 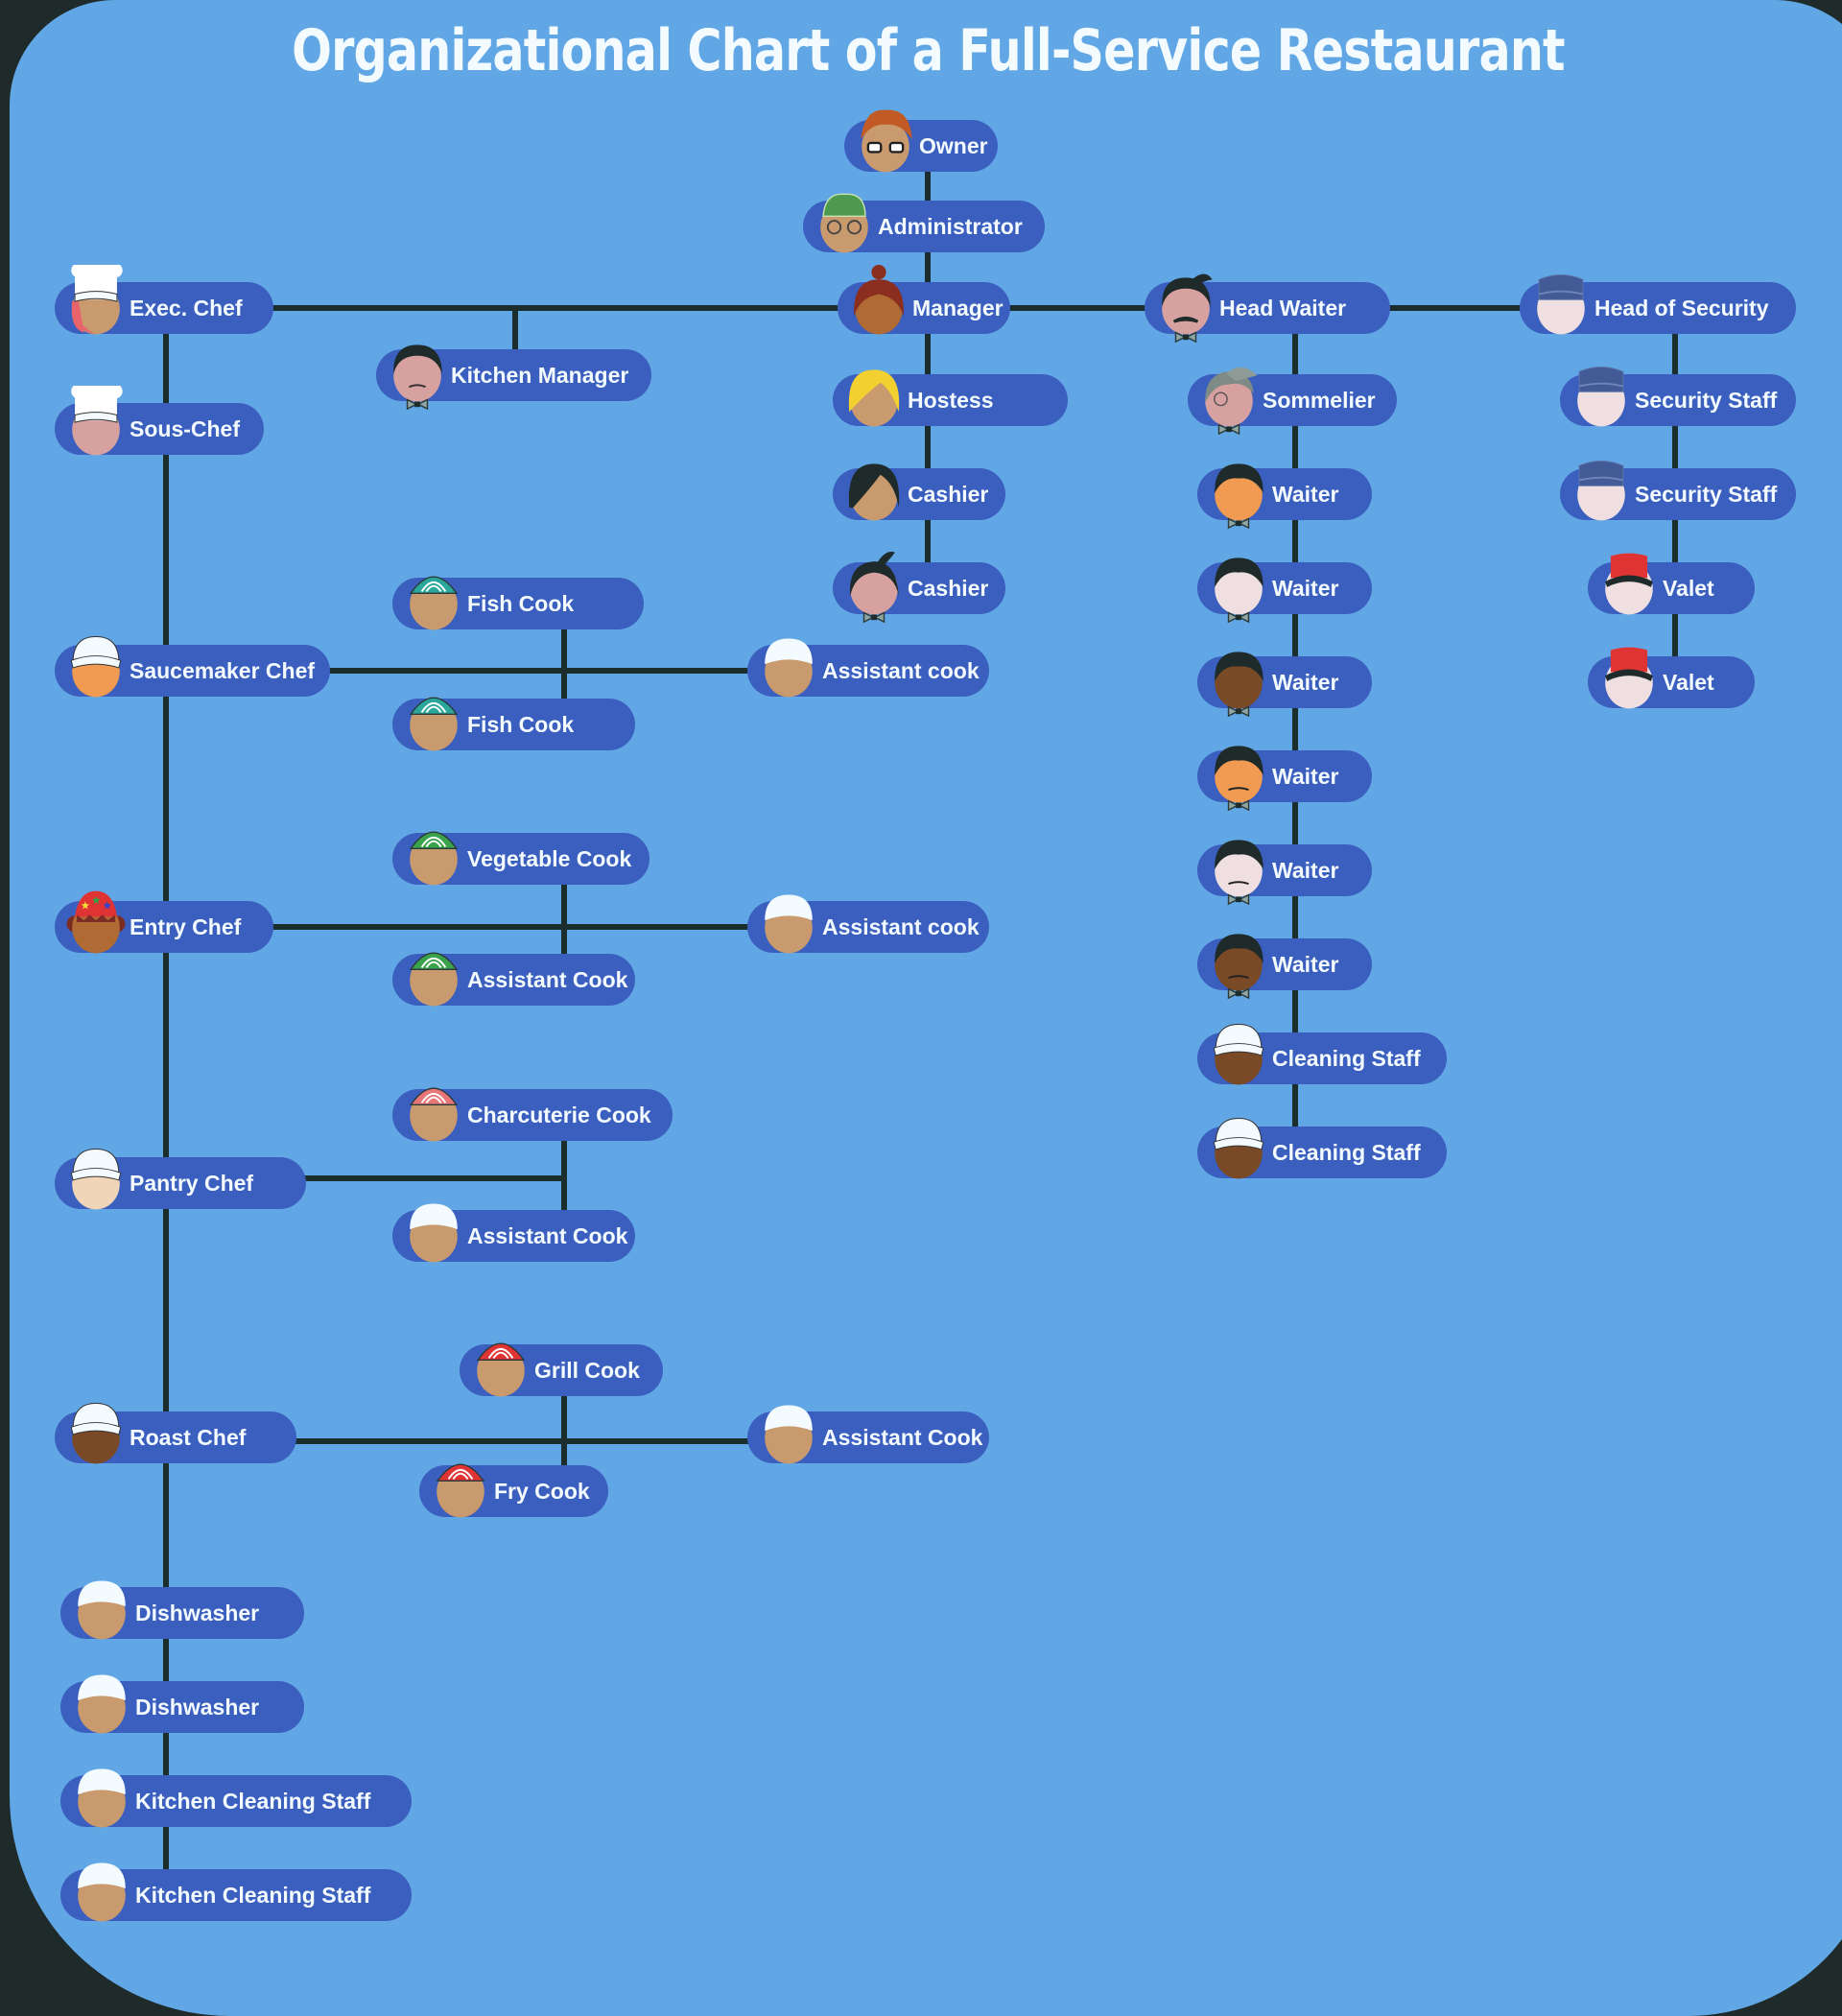 I want to click on org-node-label: Roast Chef, so click(x=188, y=1437).